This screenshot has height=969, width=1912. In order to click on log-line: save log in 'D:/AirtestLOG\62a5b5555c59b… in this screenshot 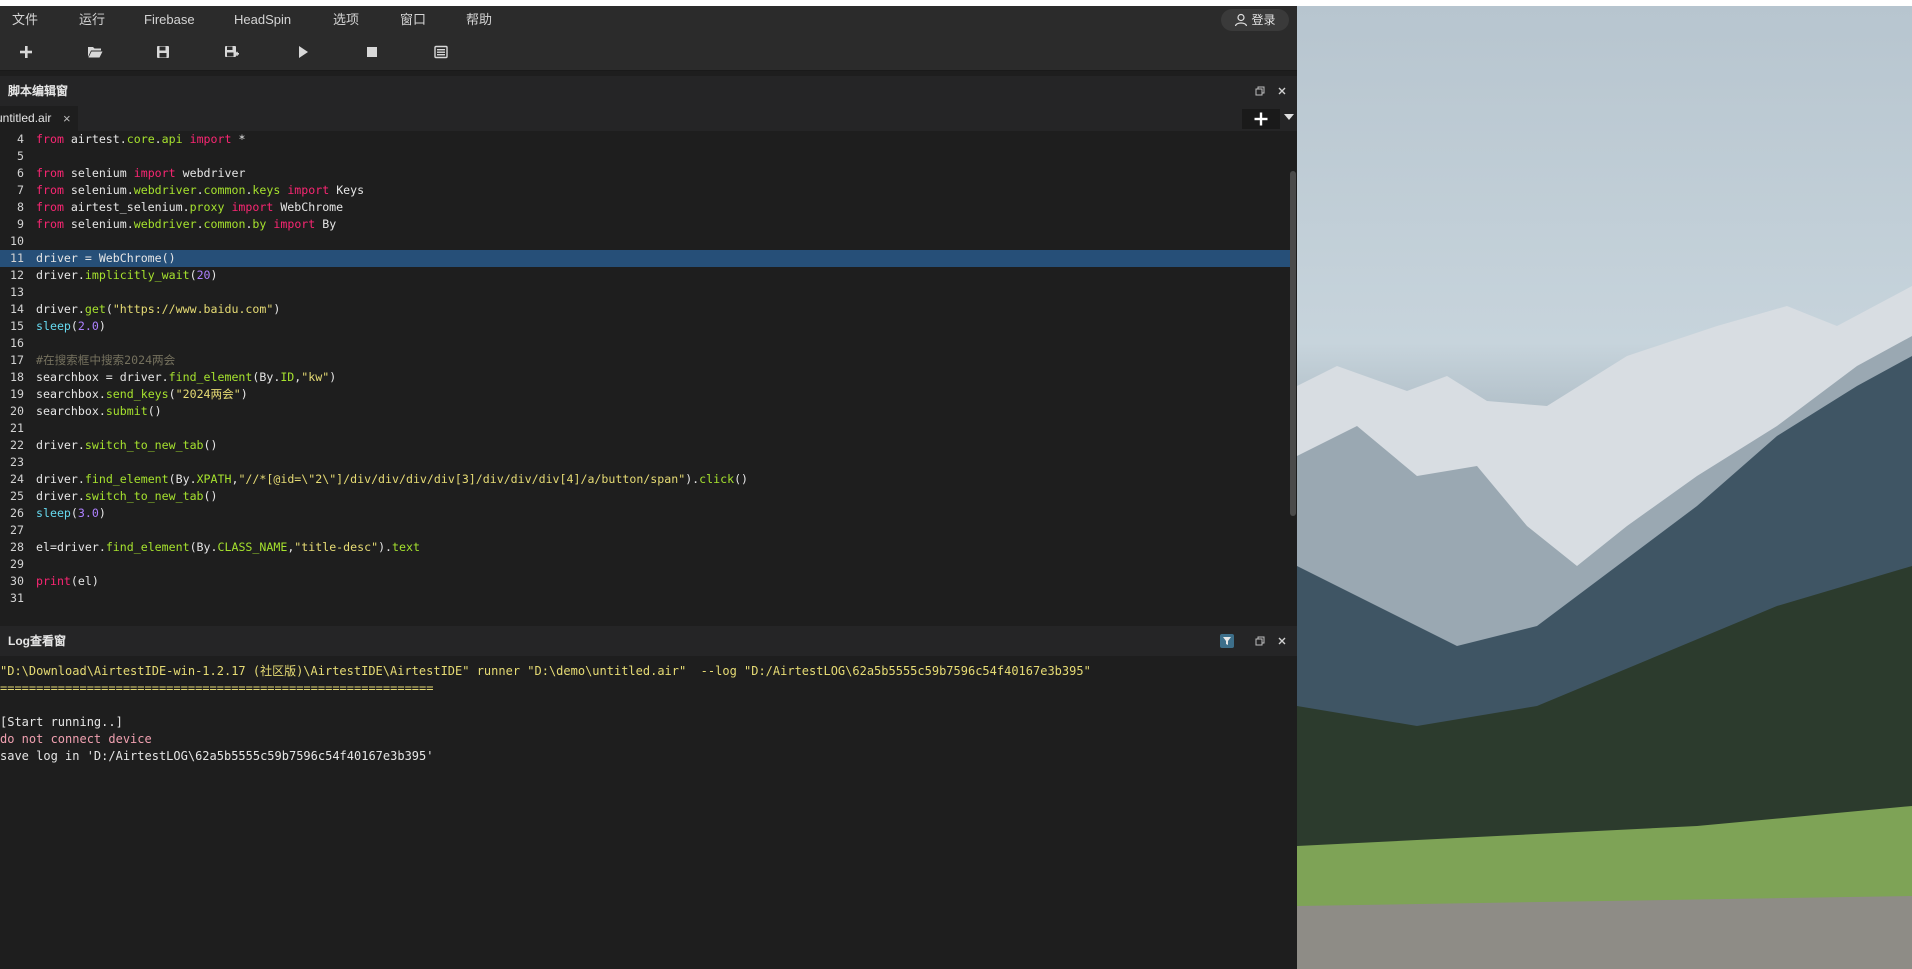, I will do `click(217, 756)`.